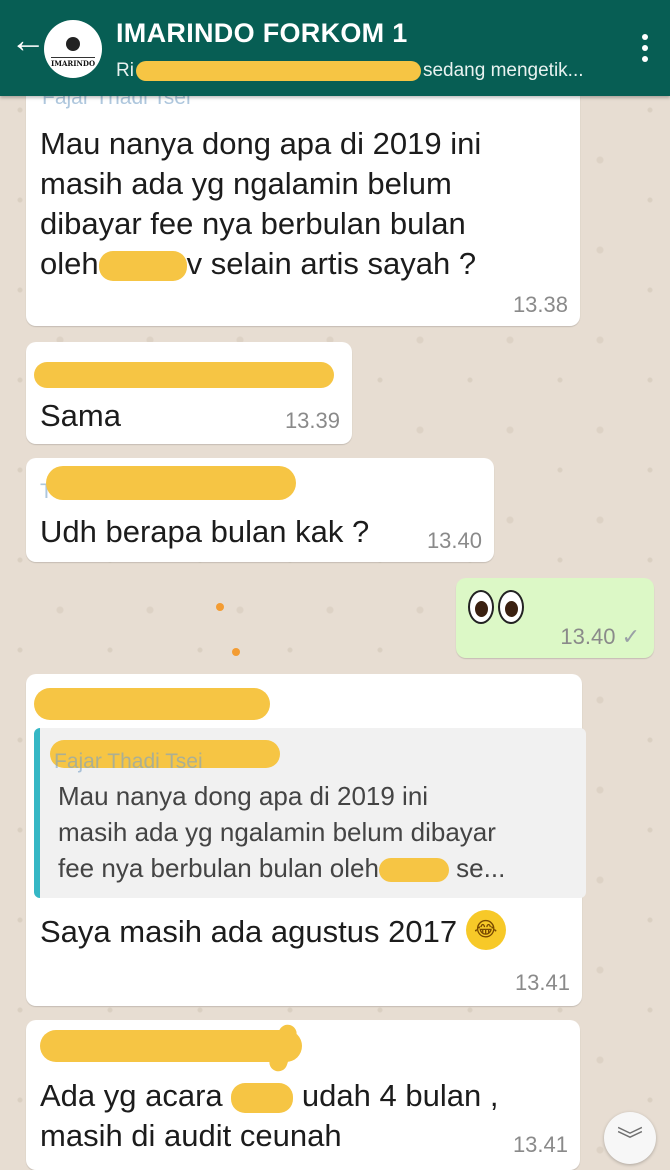  What do you see at coordinates (189, 393) in the screenshot?
I see `message-bubble: Sama 13.39` at bounding box center [189, 393].